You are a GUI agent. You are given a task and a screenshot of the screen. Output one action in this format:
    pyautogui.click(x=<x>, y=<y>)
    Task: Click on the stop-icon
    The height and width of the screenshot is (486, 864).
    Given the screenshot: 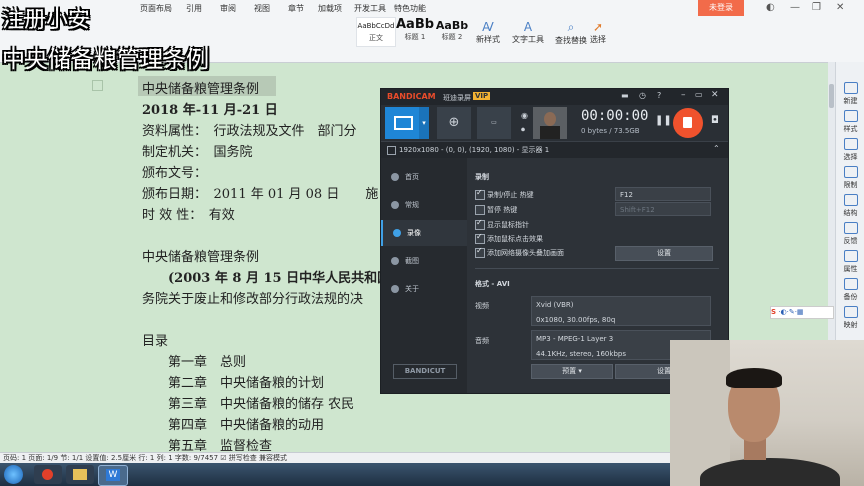 What is the action you would take?
    pyautogui.click(x=687, y=122)
    